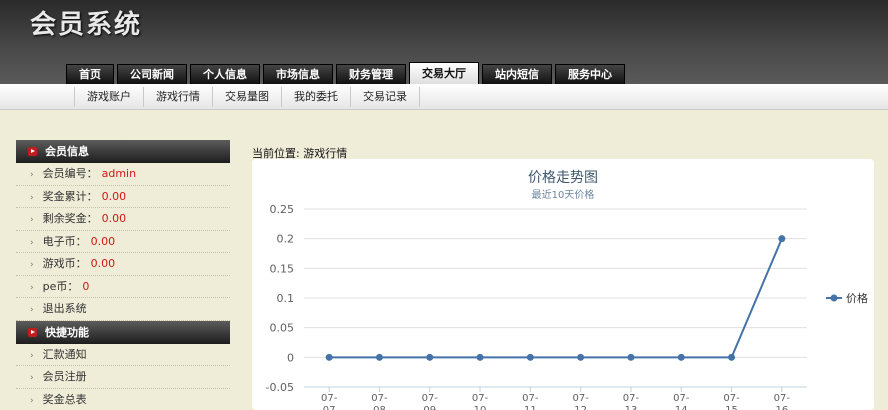 Image resolution: width=888 pixels, height=410 pixels. Describe the element at coordinates (67, 332) in the screenshot. I see `shortcuts-title: 快捷功能` at that location.